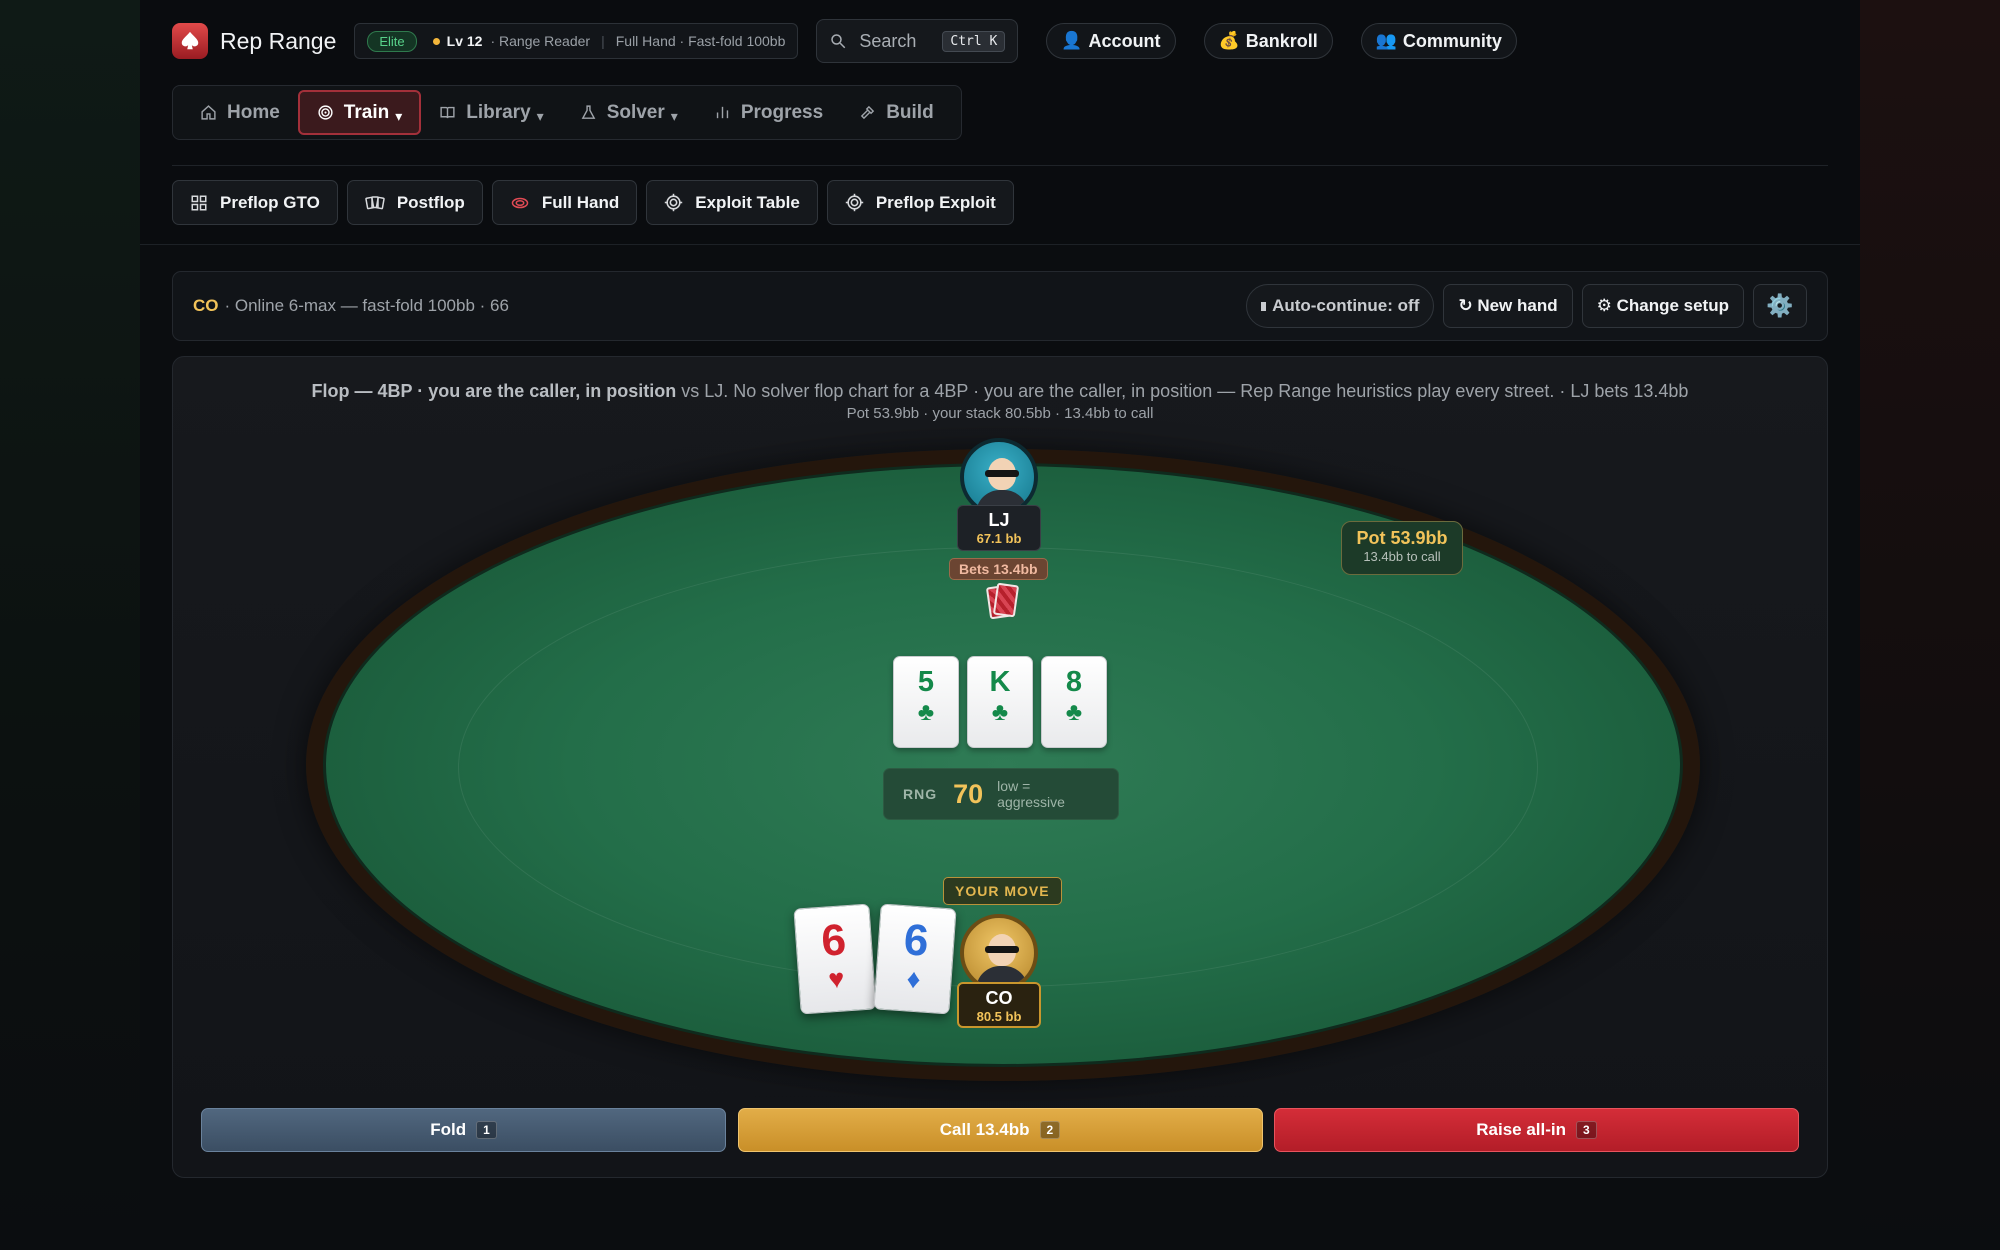 The width and height of the screenshot is (2000, 1250). I want to click on change-setup-label: ⚙ Change setup, so click(1662, 305).